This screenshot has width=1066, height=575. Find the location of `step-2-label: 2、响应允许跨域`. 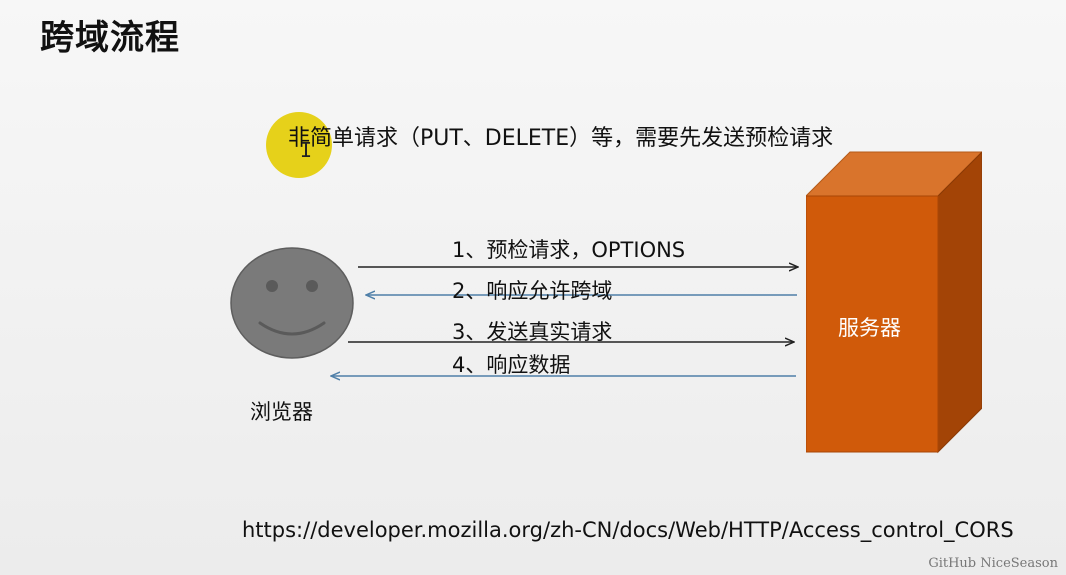

step-2-label: 2、响应允许跨域 is located at coordinates (532, 291).